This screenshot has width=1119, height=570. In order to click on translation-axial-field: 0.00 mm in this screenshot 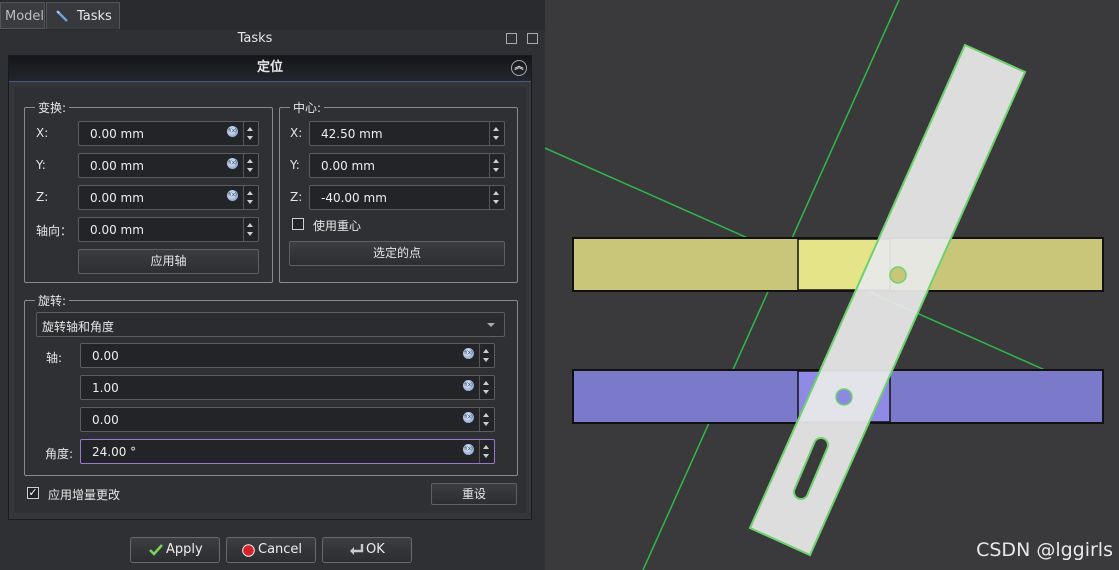, I will do `click(168, 229)`.